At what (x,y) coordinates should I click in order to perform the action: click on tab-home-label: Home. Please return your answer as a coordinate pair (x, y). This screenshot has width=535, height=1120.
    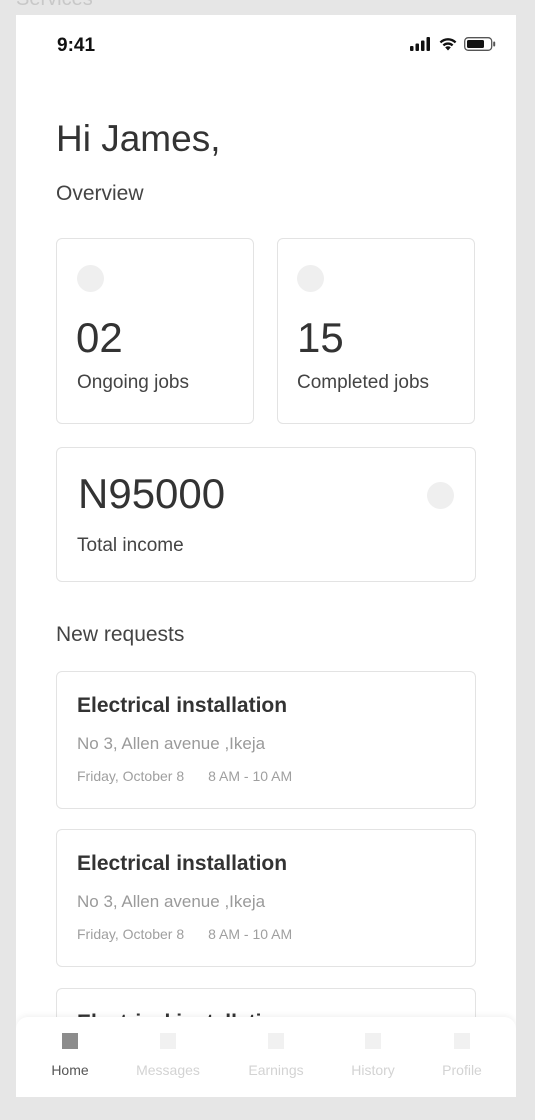
    Looking at the image, I should click on (70, 1070).